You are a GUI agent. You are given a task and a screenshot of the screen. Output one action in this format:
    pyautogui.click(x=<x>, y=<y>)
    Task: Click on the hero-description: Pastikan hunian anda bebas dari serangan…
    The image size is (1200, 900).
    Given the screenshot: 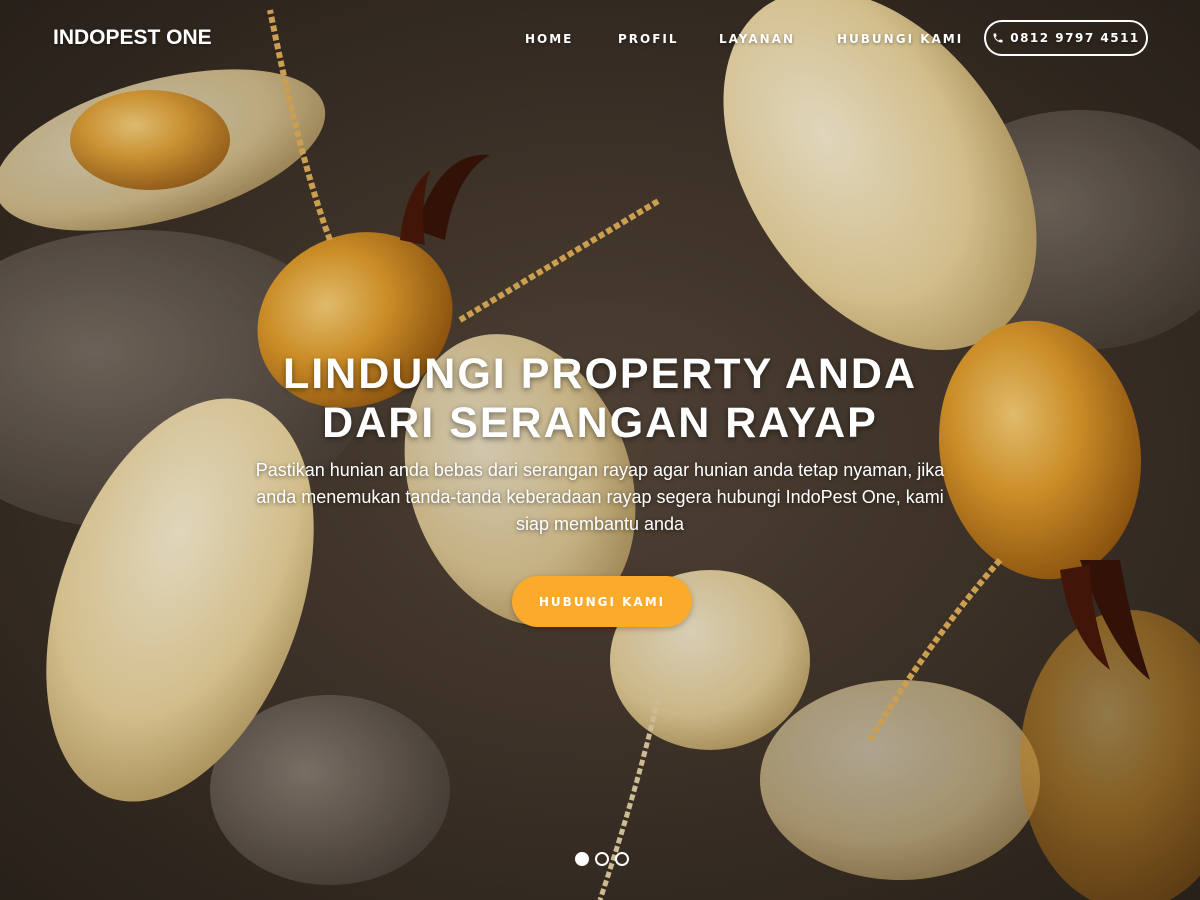 What is the action you would take?
    pyautogui.click(x=600, y=497)
    